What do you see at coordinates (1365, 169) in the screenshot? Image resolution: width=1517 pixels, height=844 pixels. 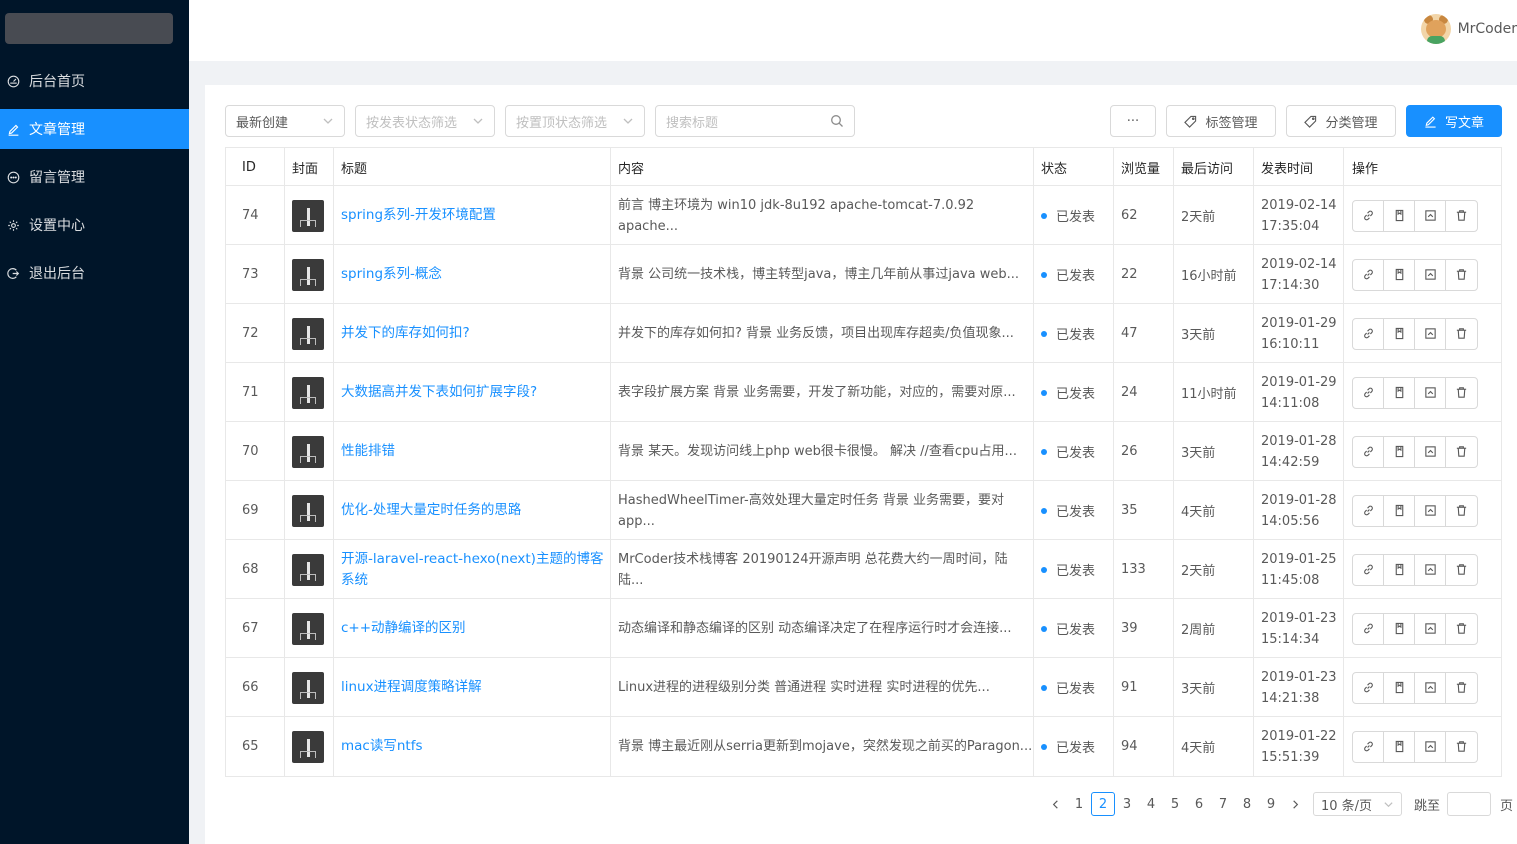 I see `column-header-actions: 操作` at bounding box center [1365, 169].